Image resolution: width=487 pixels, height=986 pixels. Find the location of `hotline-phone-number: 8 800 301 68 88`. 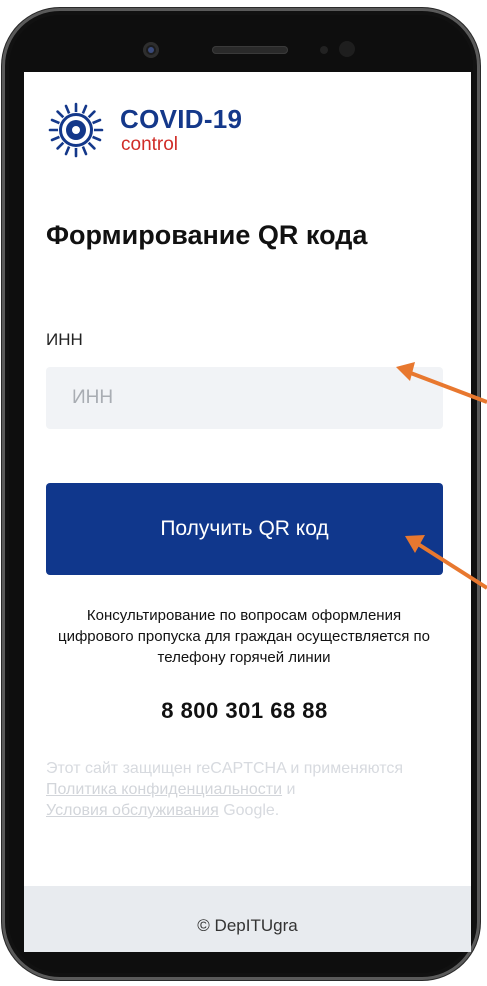

hotline-phone-number: 8 800 301 68 88 is located at coordinates (244, 711).